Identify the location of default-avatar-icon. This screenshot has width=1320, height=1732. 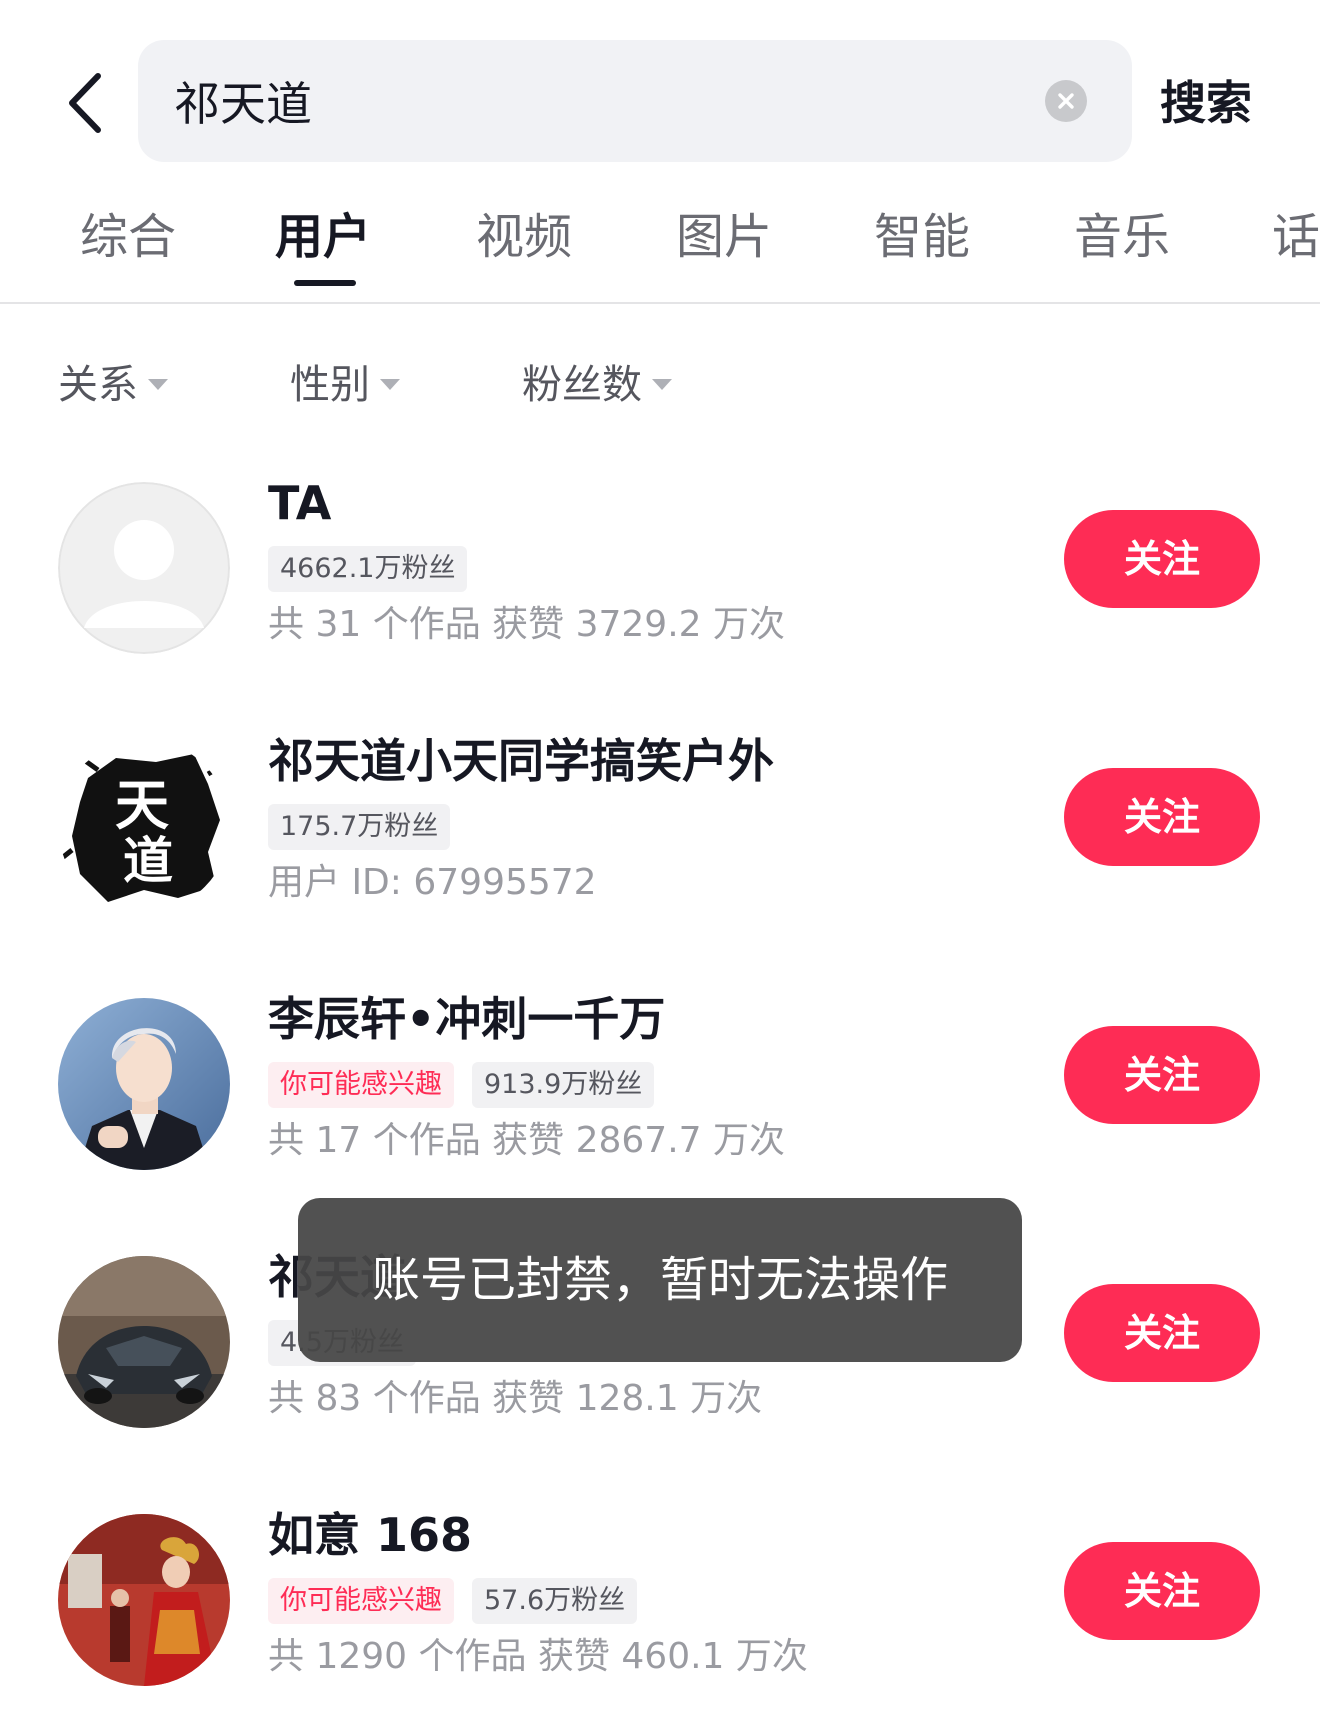
(144, 568).